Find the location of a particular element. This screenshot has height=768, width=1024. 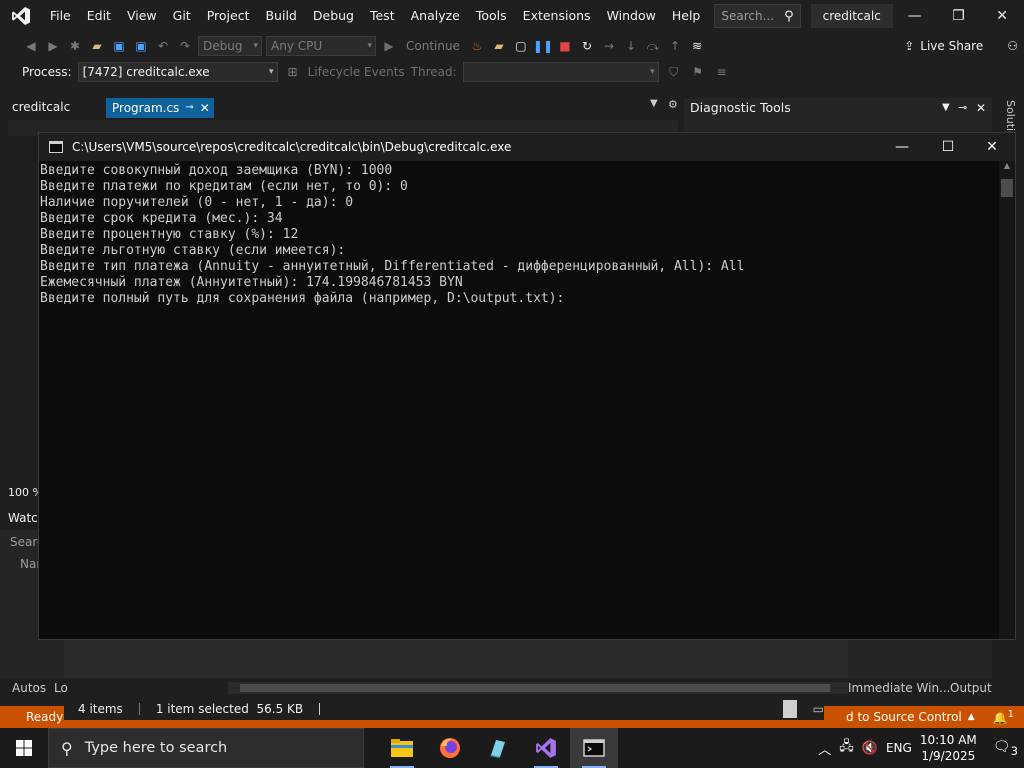

show-next-statement-icon: → is located at coordinates (609, 46).